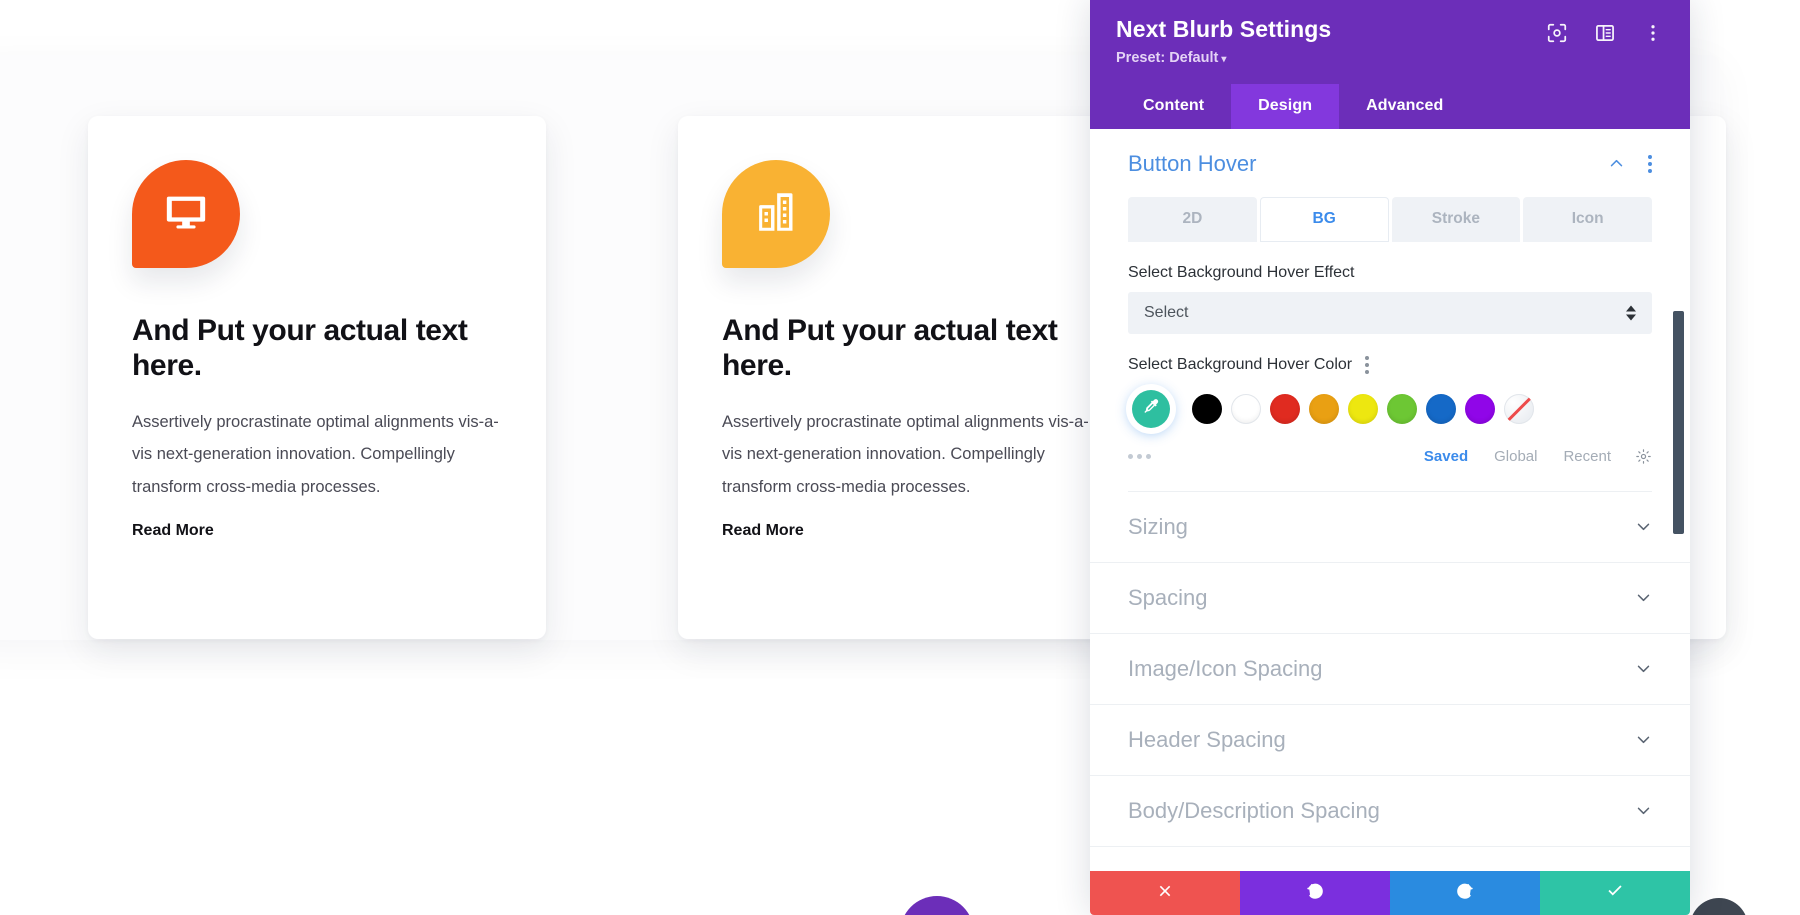  I want to click on segment-icon: Icon, so click(1587, 219).